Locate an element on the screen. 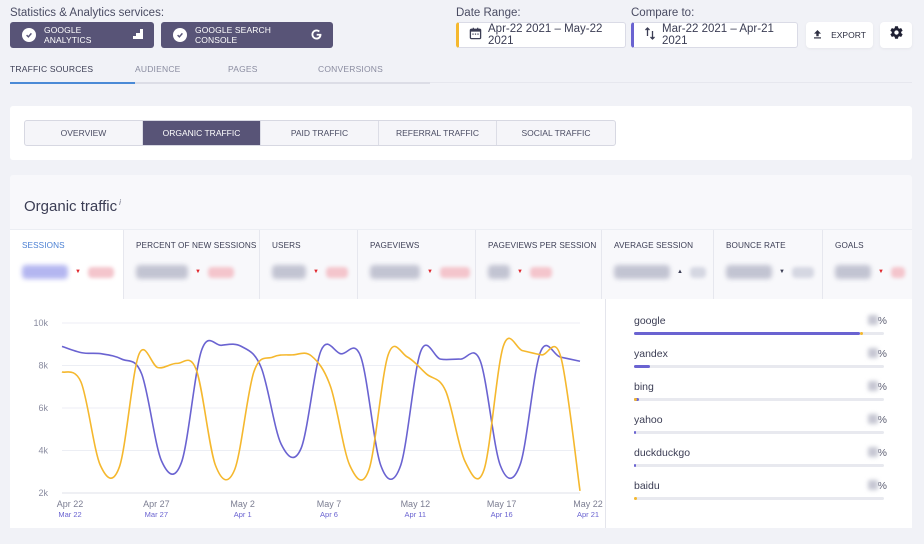 This screenshot has width=924, height=544. google-g-icon is located at coordinates (316, 35).